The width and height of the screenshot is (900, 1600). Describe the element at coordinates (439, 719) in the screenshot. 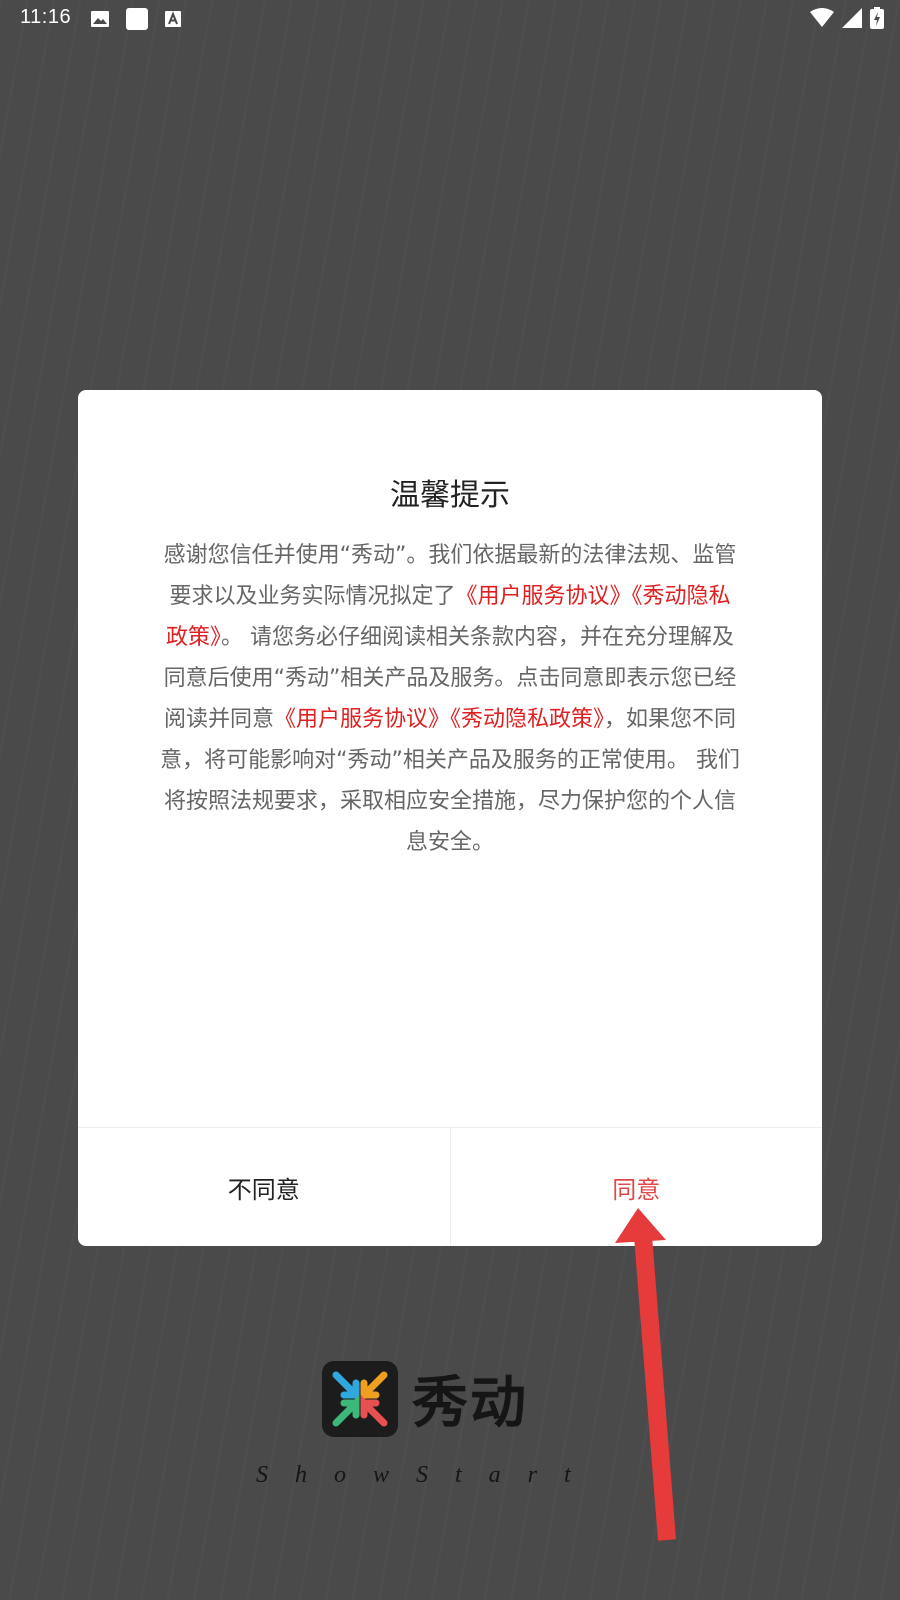

I see `agreement-link-2: 《用户服务协议》《秀动隐私政策》` at that location.